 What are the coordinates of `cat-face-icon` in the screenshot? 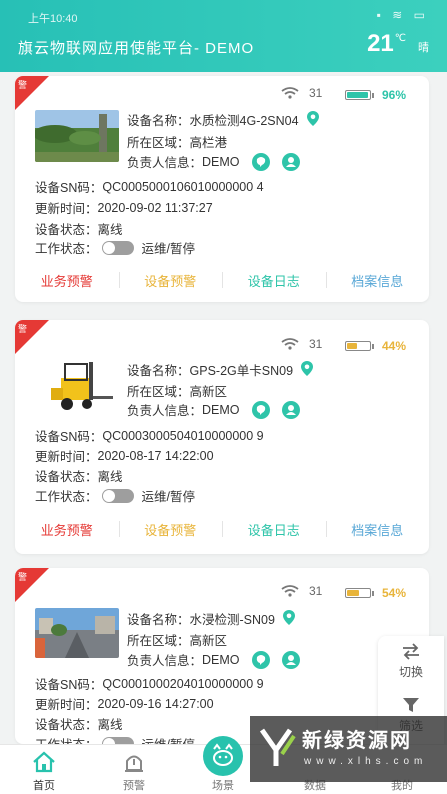 It's located at (223, 754).